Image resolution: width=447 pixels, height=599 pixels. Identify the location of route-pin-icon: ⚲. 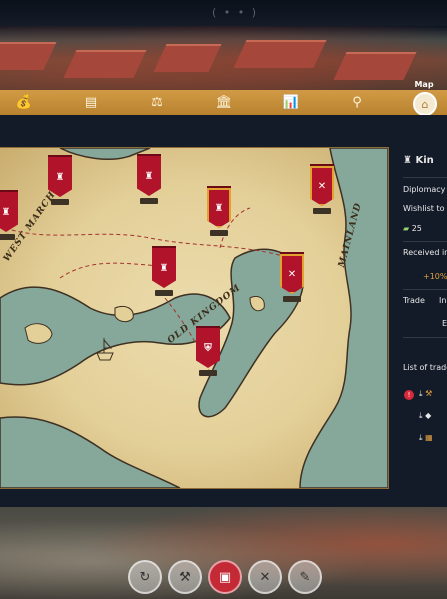
(357, 102).